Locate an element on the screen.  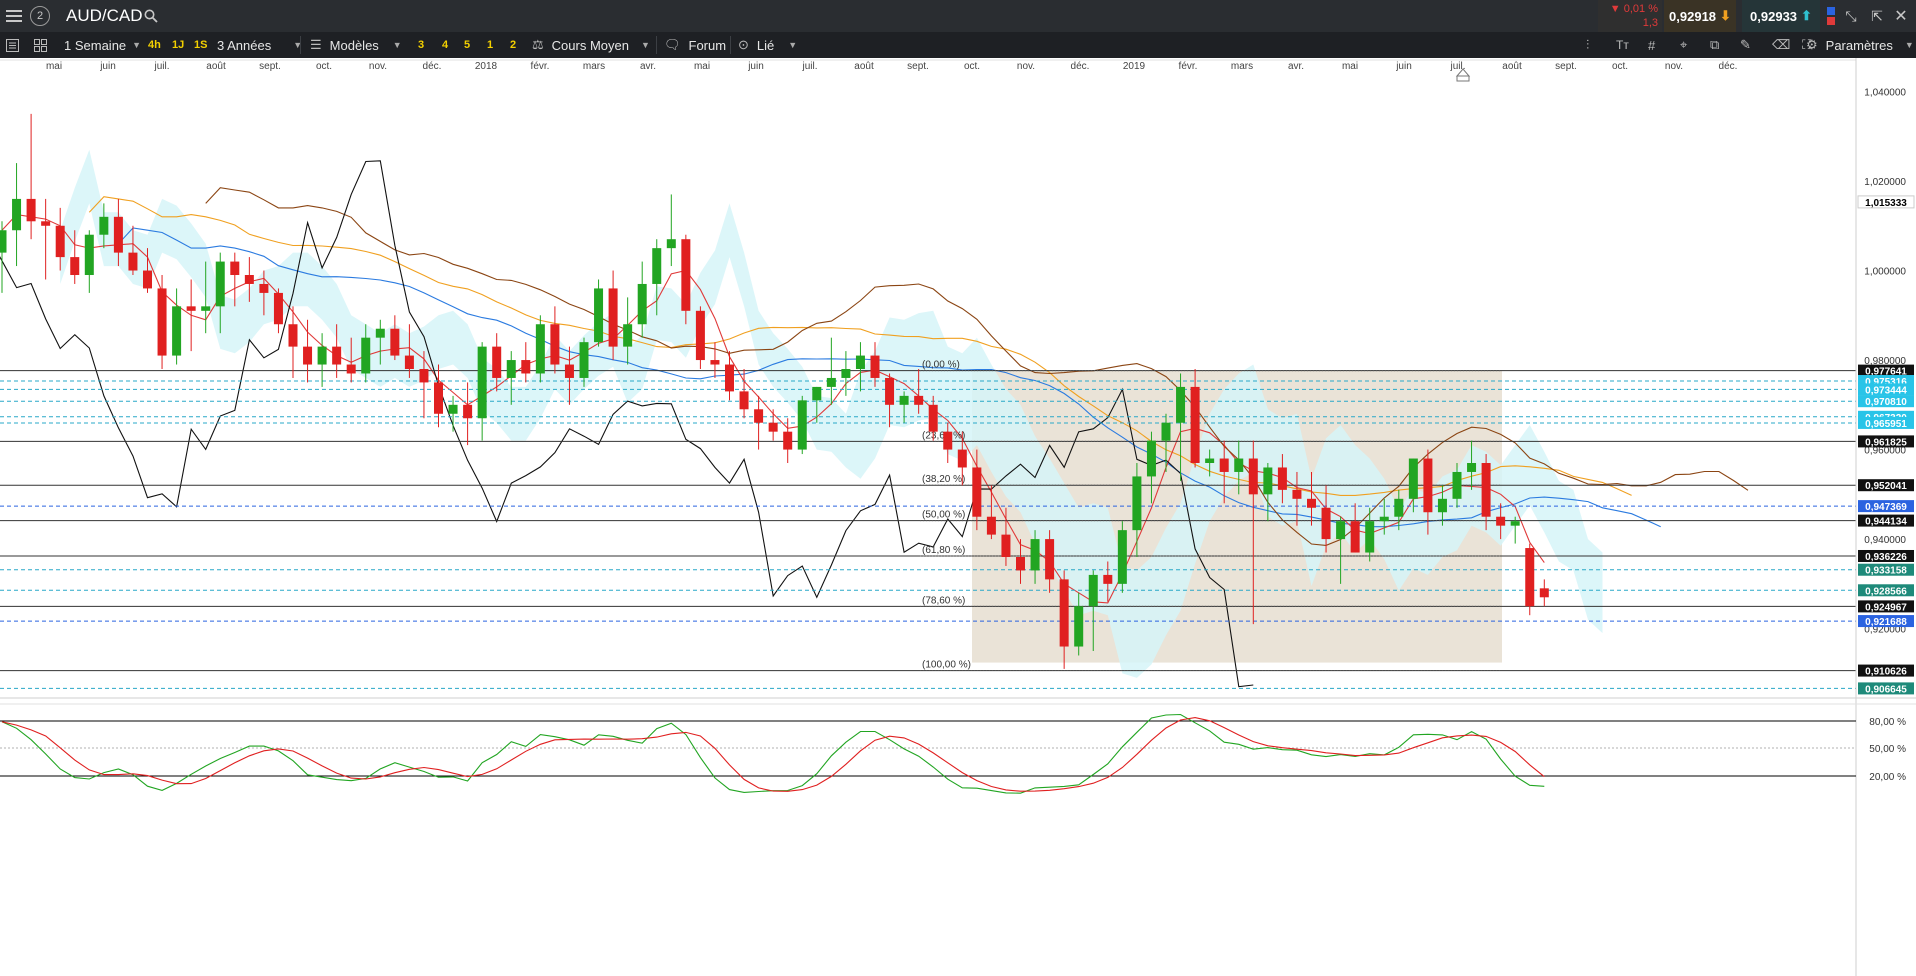
forum-button: 🗨 Forum is located at coordinates (695, 45).